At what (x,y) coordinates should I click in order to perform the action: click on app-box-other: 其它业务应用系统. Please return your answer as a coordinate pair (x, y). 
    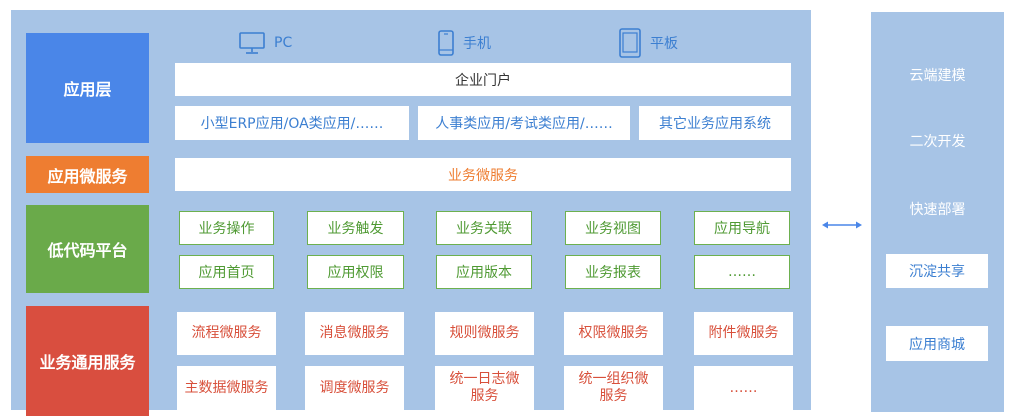
    Looking at the image, I should click on (715, 123).